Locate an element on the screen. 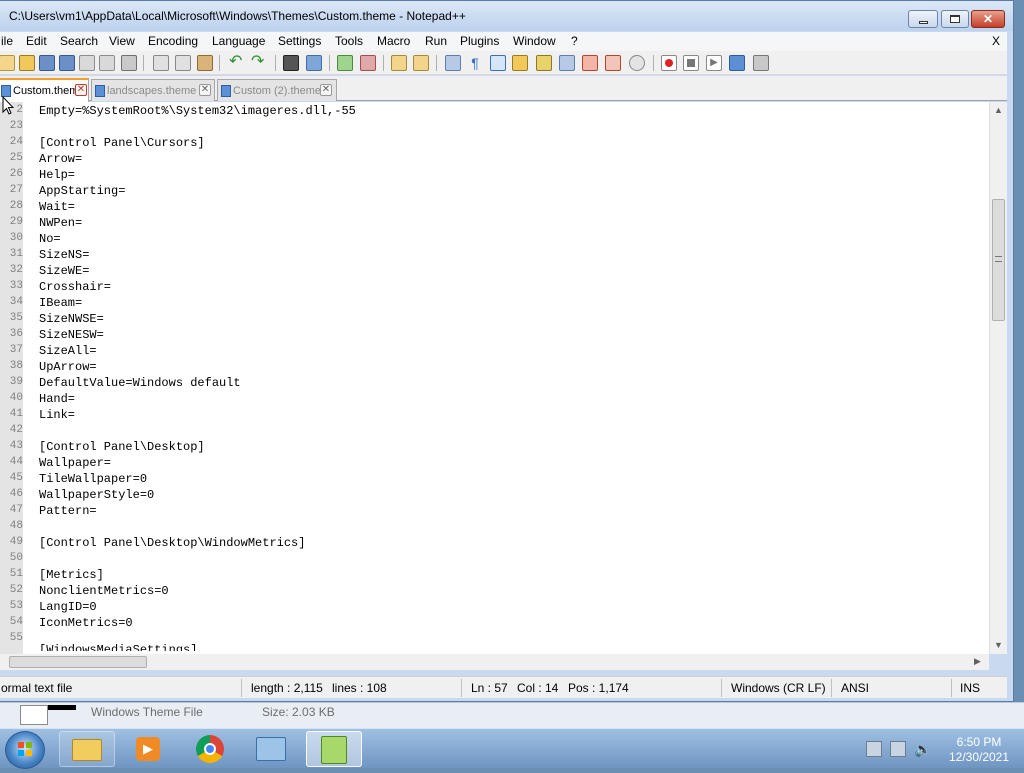  sync-horizontal-icon is located at coordinates (421, 63).